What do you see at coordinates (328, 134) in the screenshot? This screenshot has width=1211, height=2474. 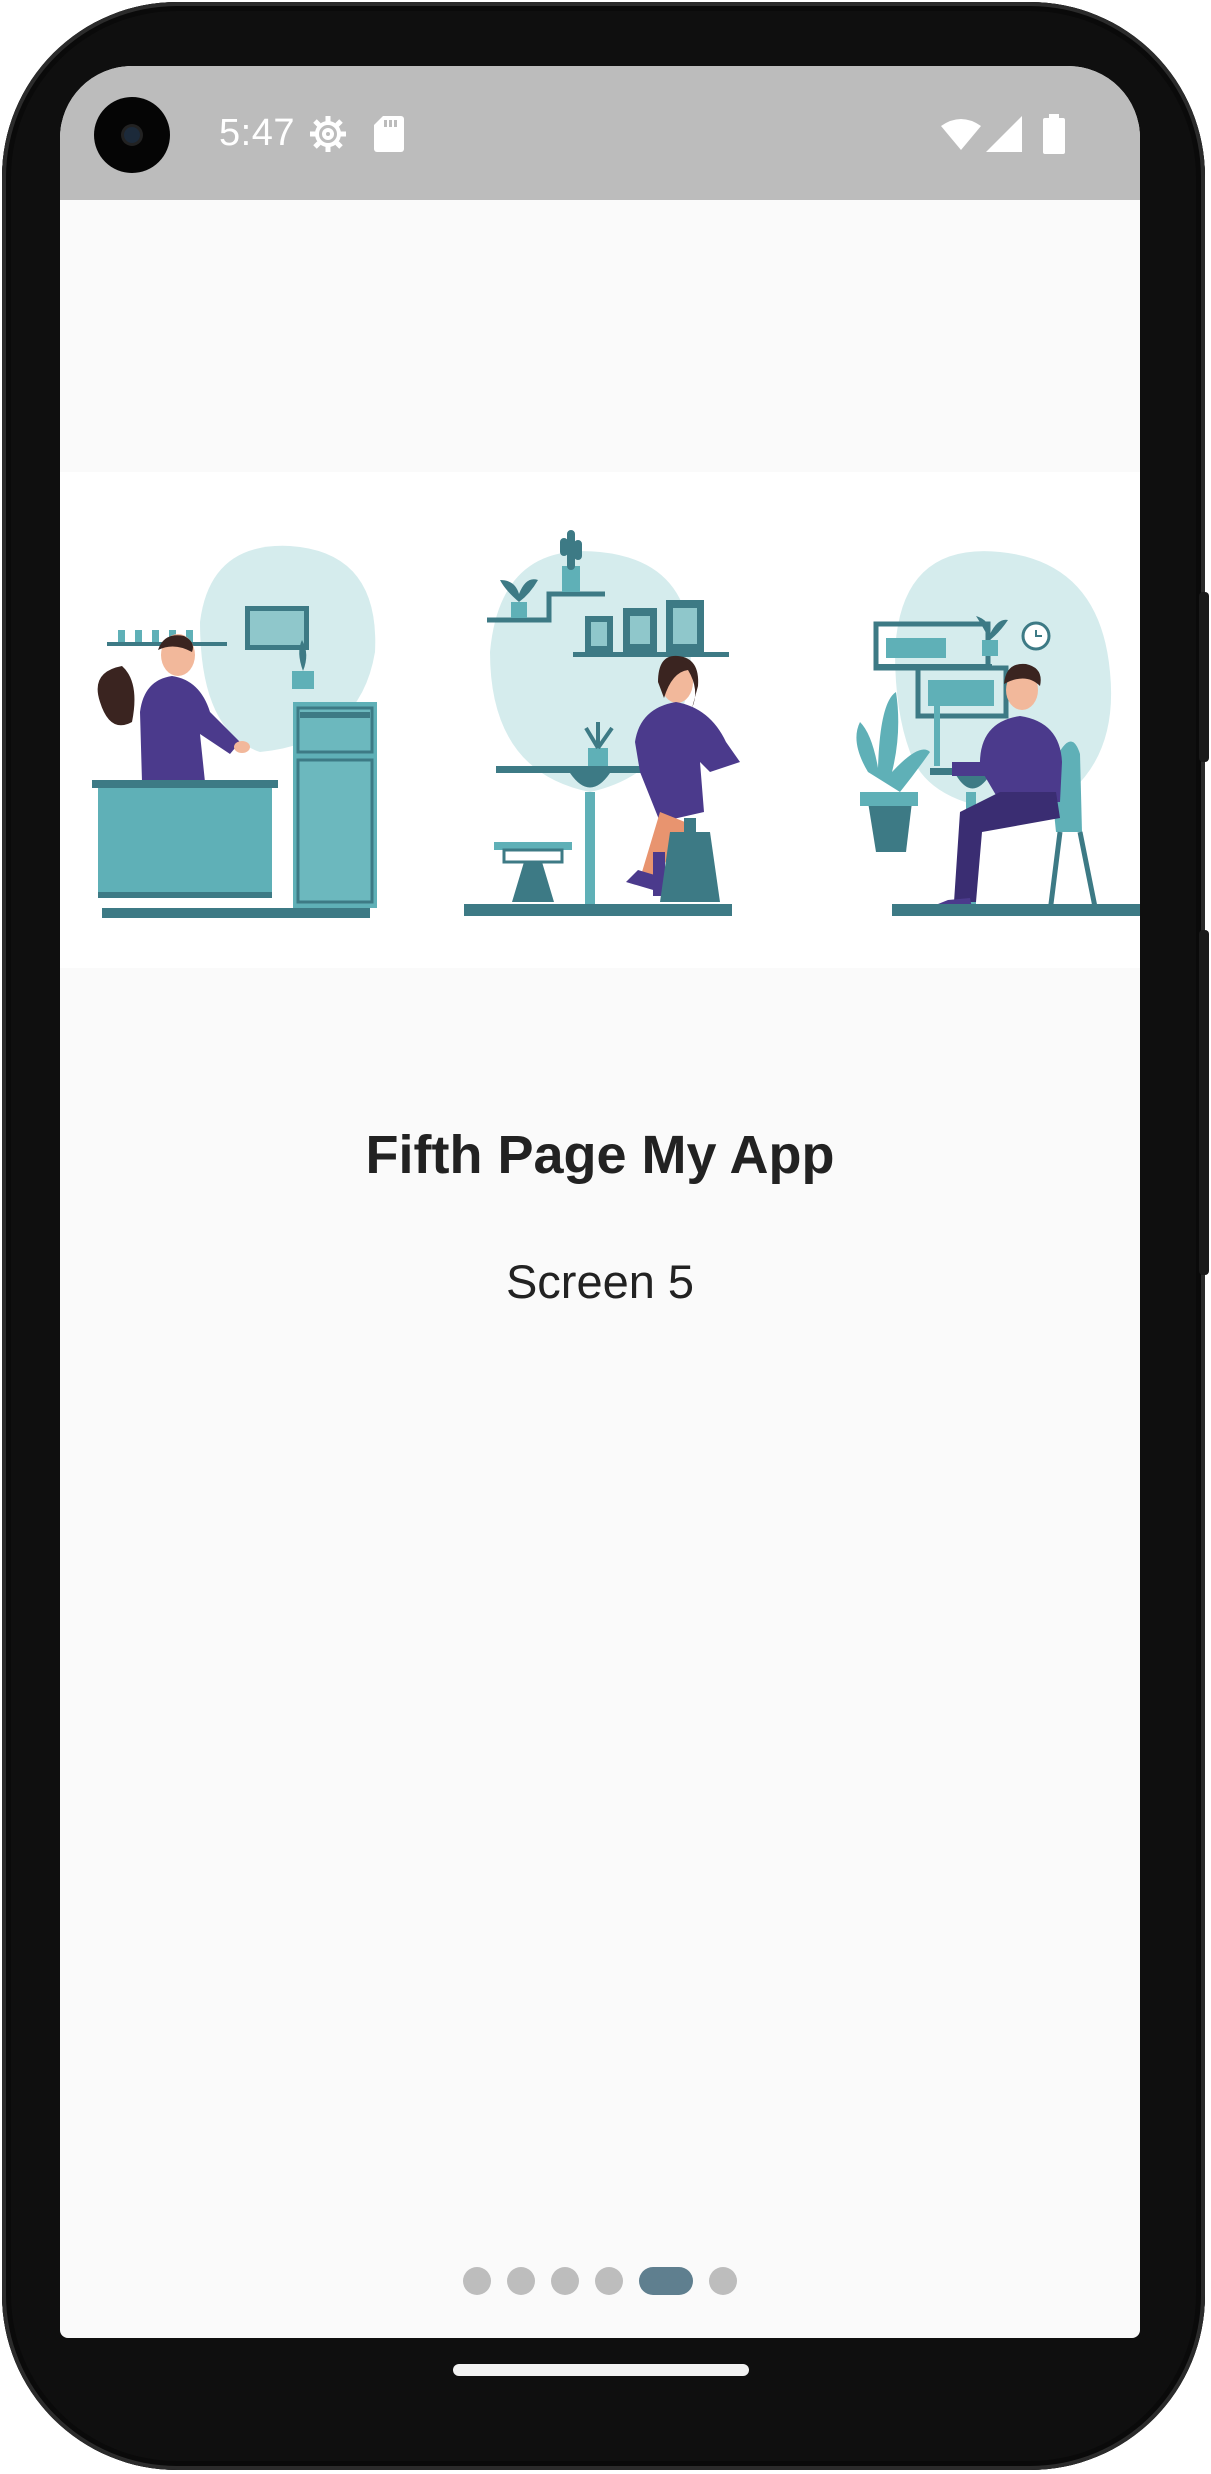 I see `settings-icon` at bounding box center [328, 134].